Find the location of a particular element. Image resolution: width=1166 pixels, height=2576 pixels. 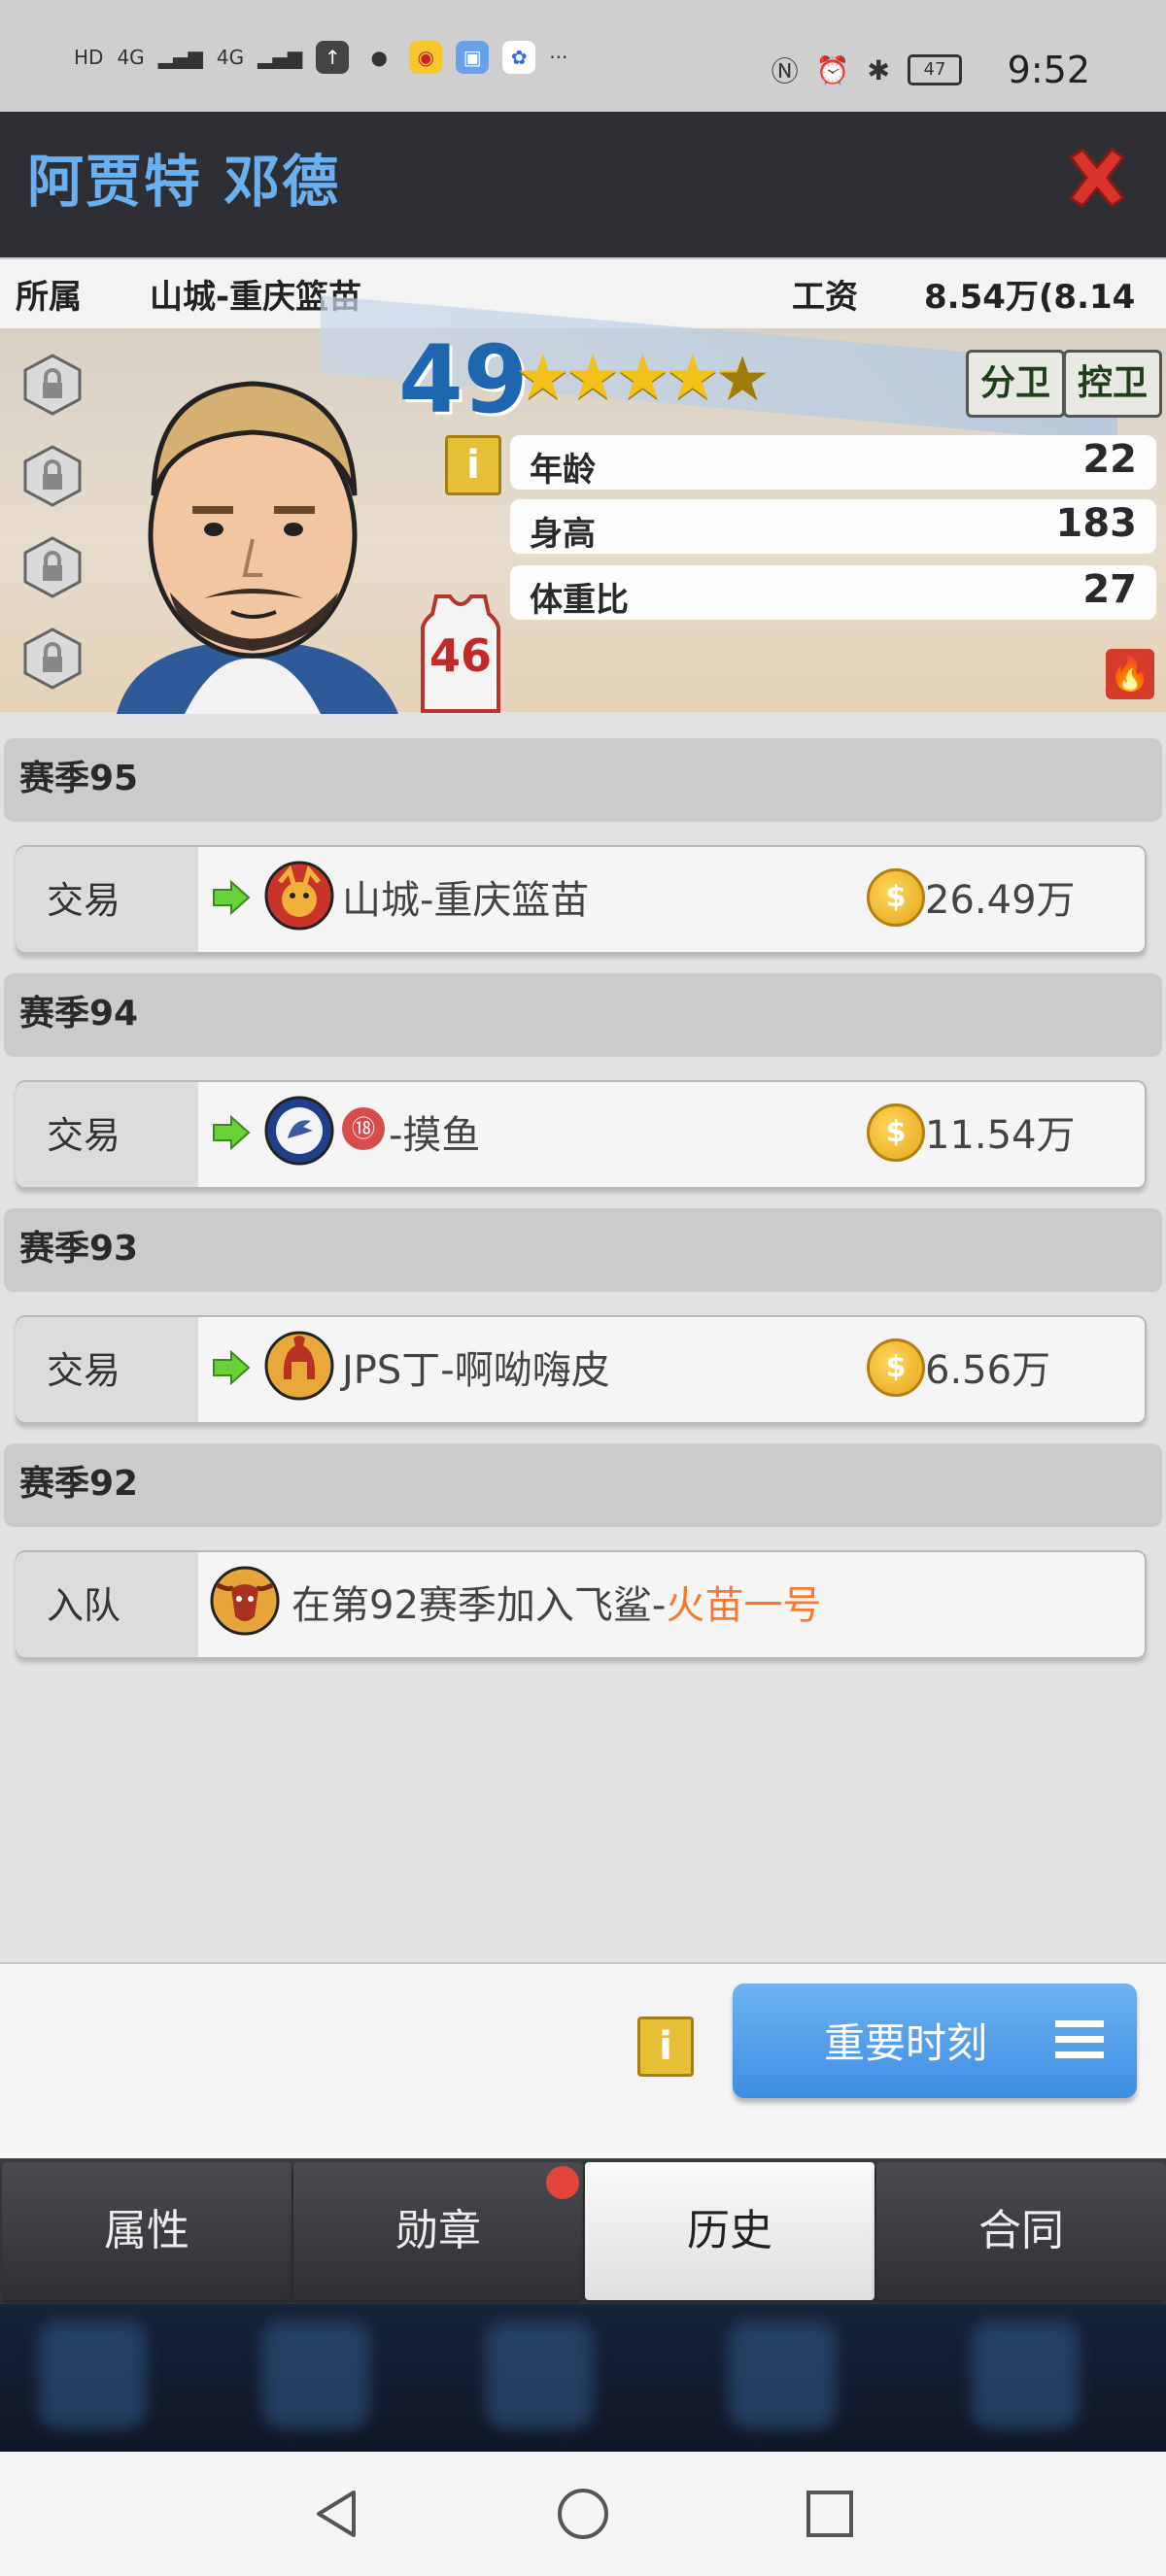

player-name-title: 阿贾特 邓德 is located at coordinates (184, 182).